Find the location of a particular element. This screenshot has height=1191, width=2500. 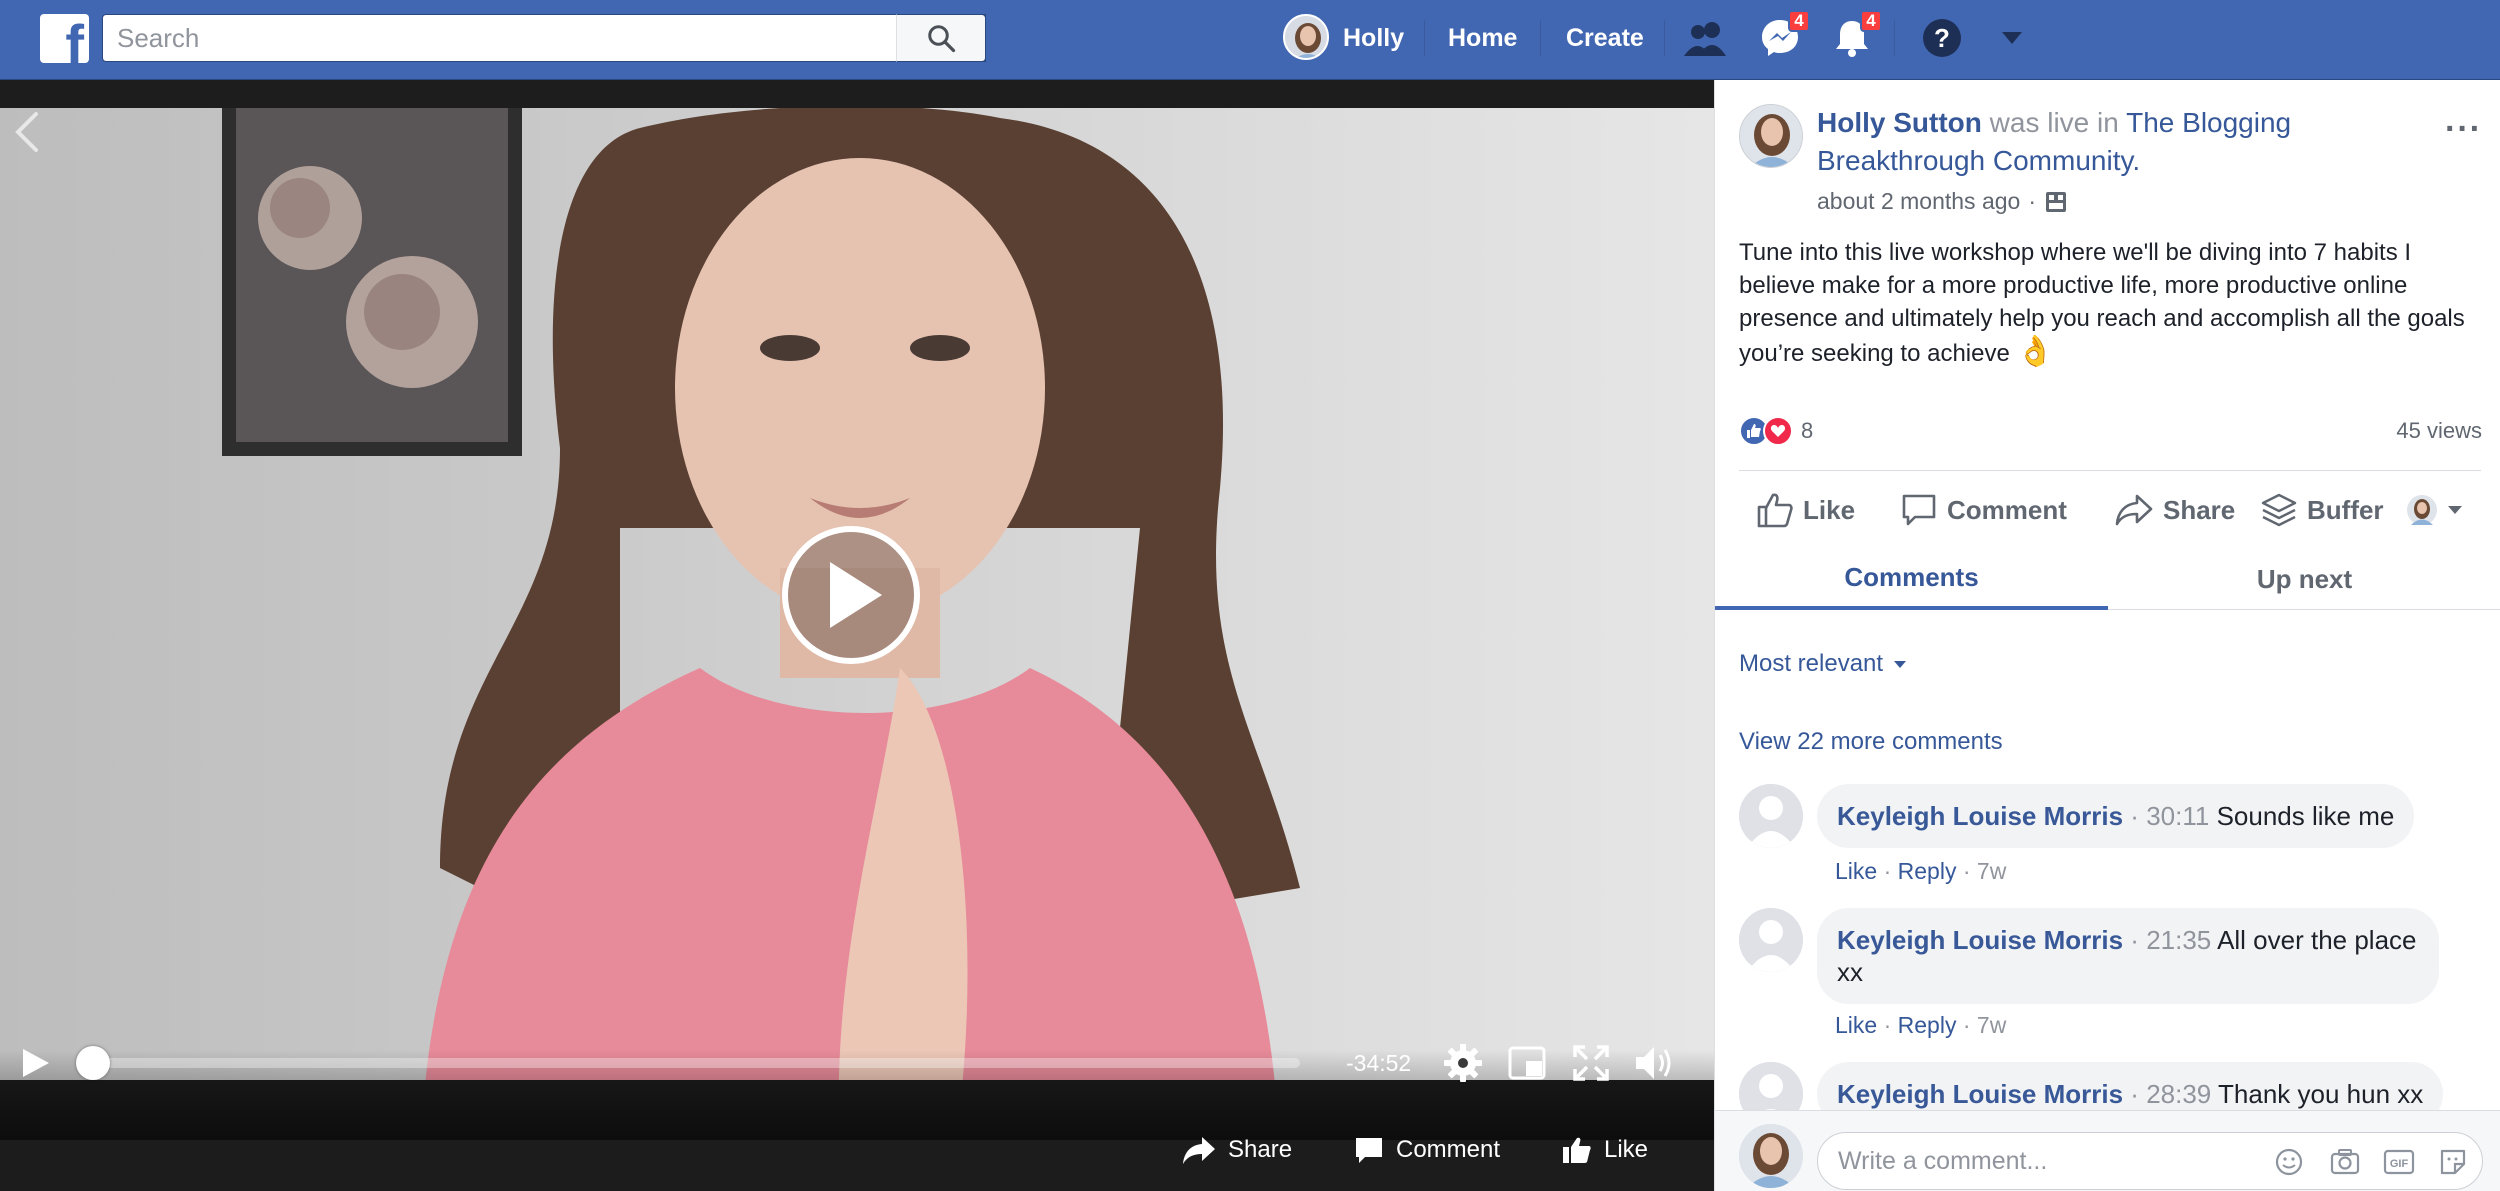

video-settings-button is located at coordinates (1463, 1063).